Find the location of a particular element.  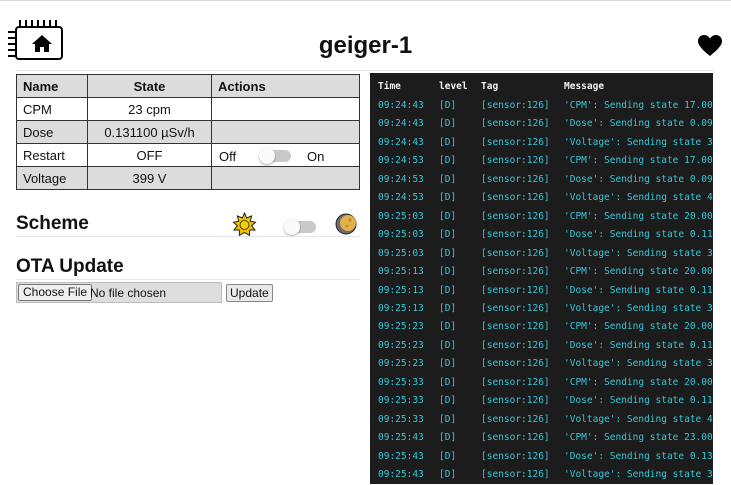

entity-name: Voltage is located at coordinates (52, 178).